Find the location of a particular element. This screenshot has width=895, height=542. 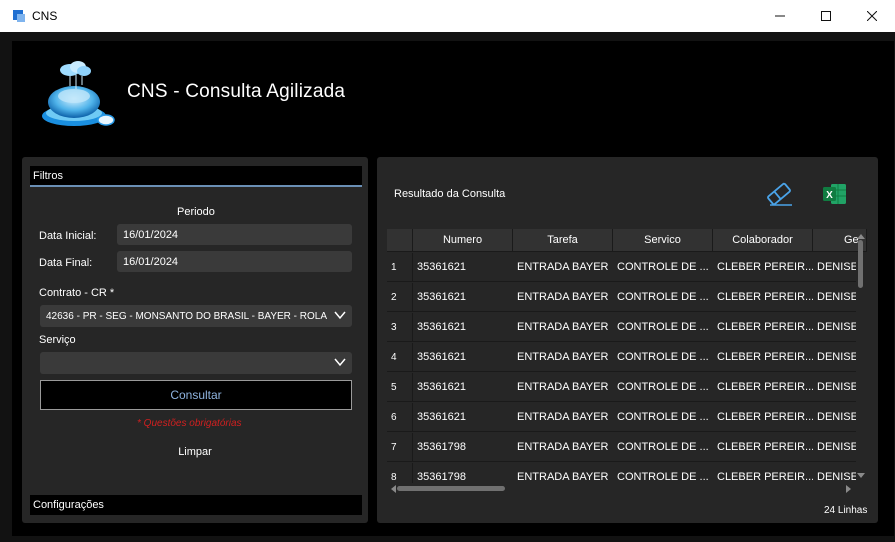

configuracoes-section-header: Configurações is located at coordinates (196, 505).